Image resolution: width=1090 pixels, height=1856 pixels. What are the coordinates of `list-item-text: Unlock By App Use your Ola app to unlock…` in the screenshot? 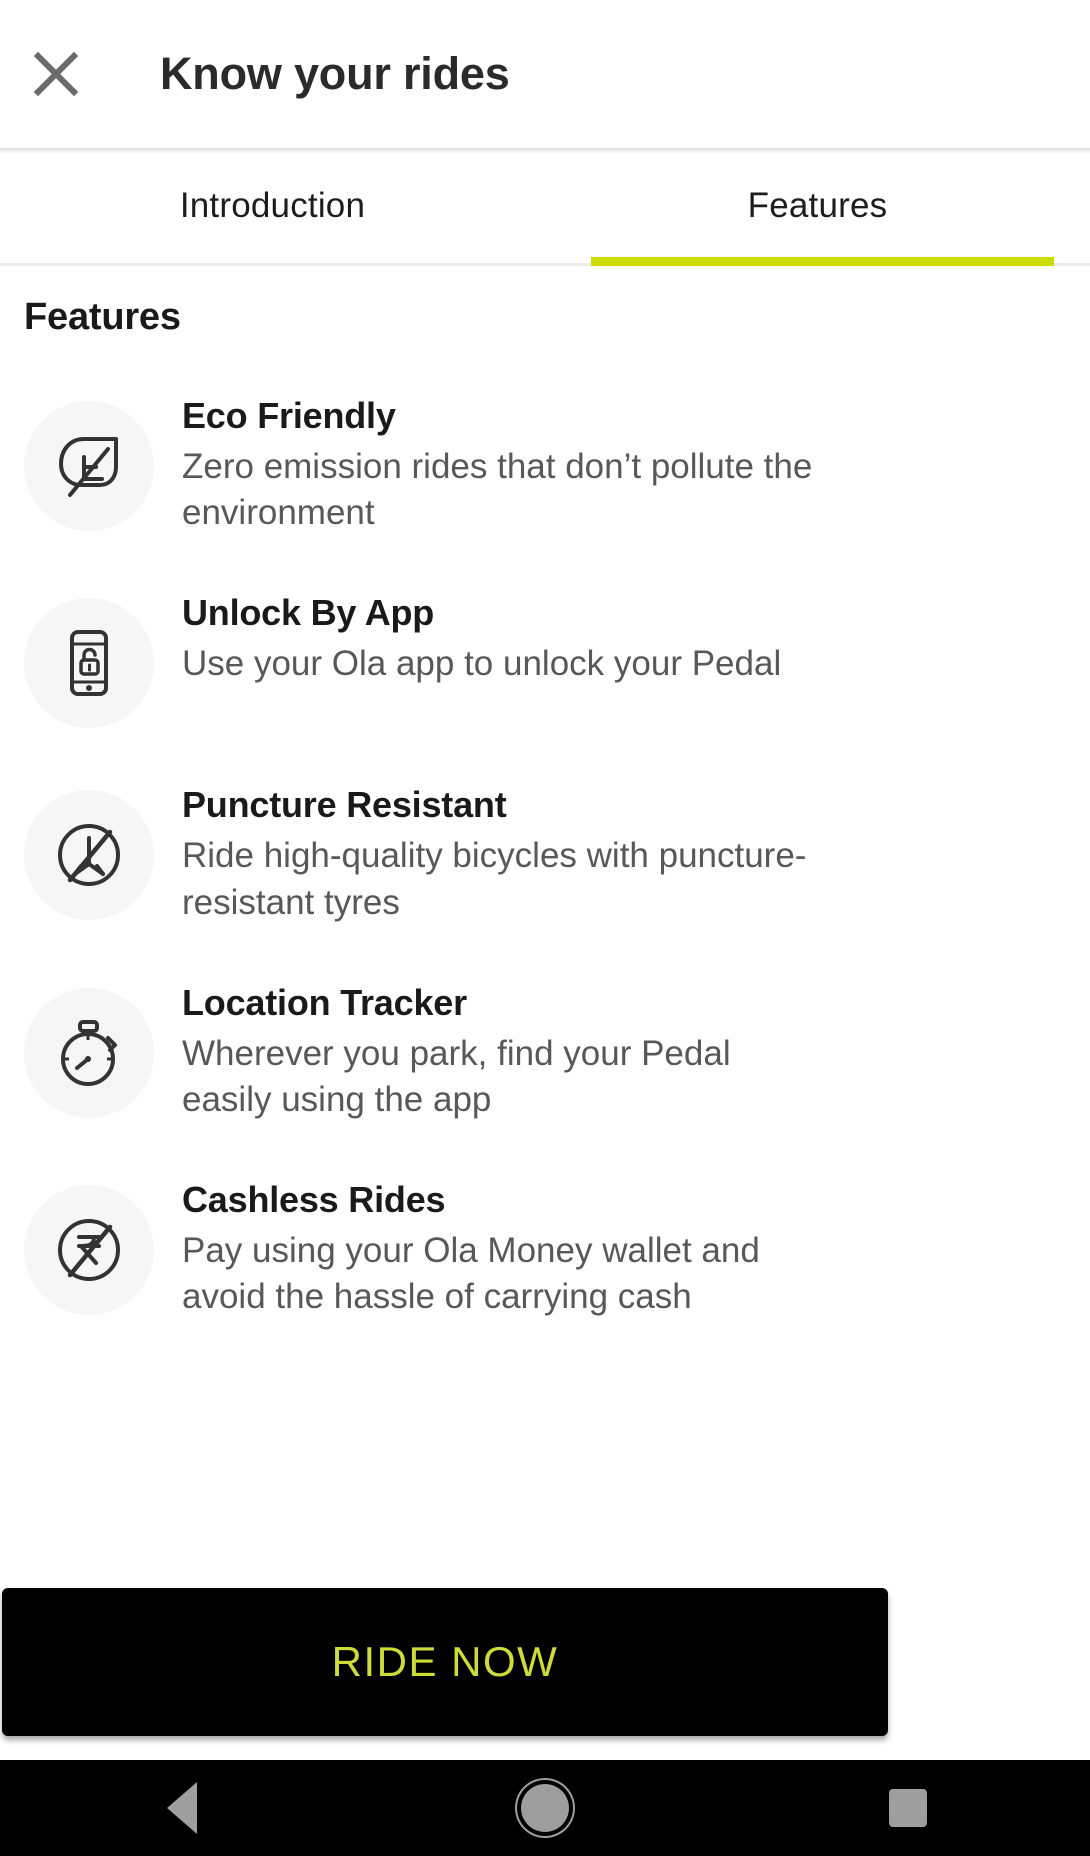 It's located at (624, 635).